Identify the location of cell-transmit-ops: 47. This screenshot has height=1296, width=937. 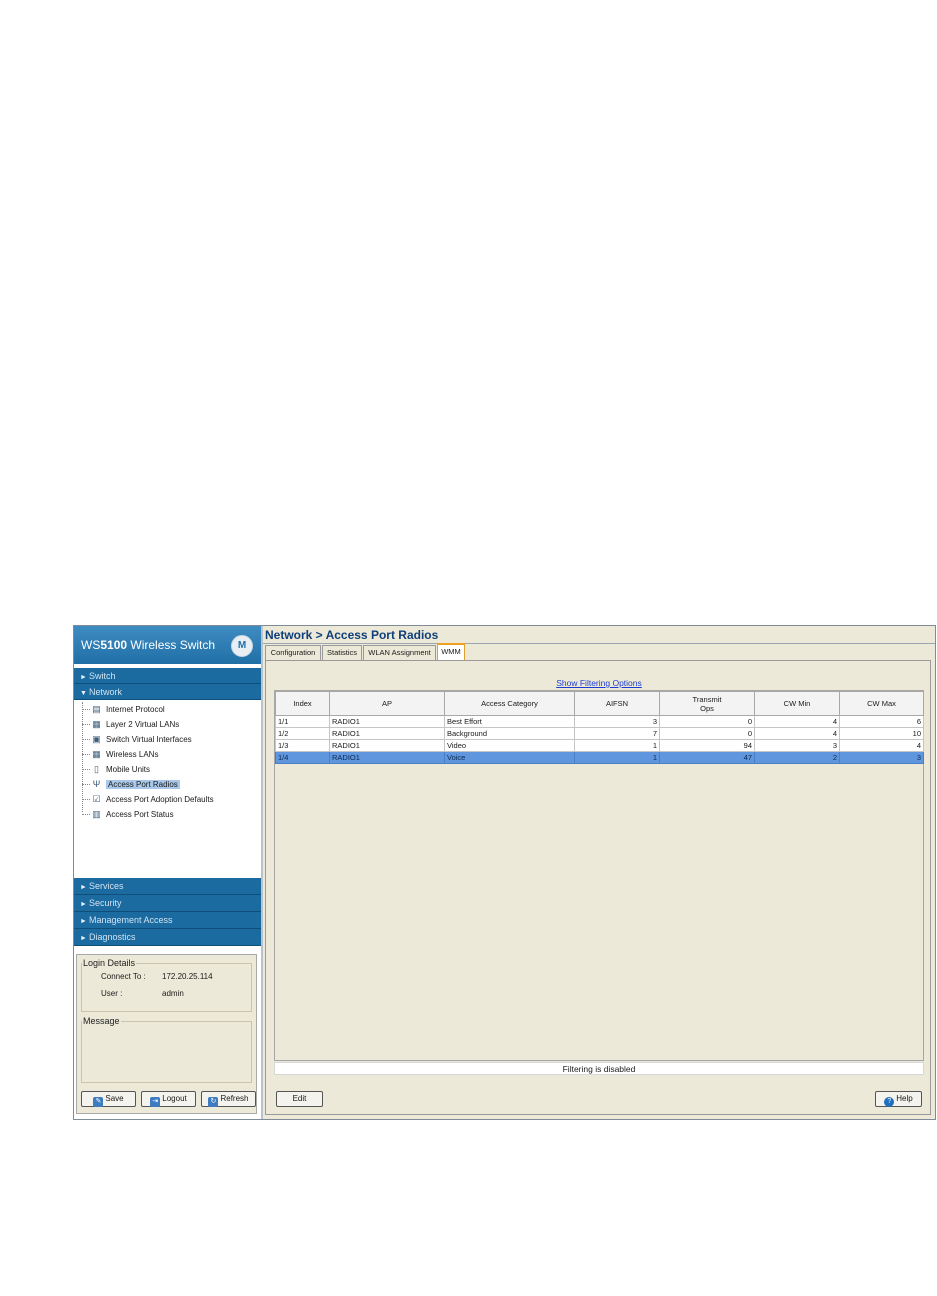
(707, 757).